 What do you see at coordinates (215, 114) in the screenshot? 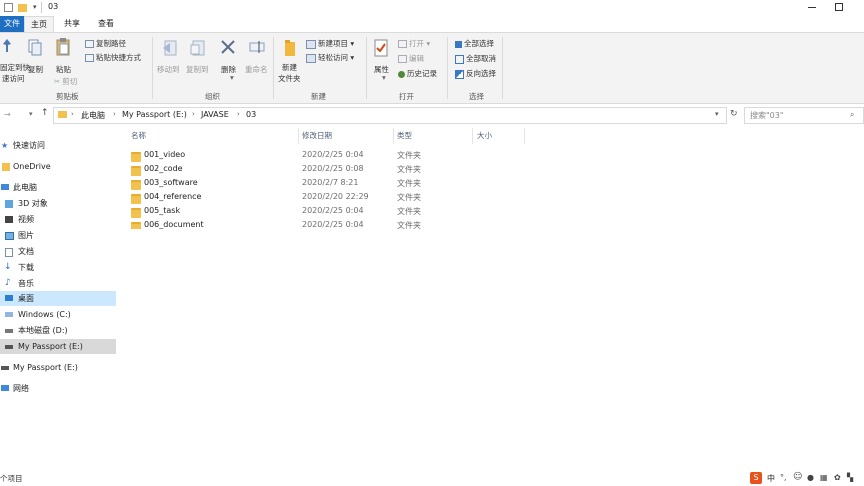
I see `breadcrumb-javase: JAVASE` at bounding box center [215, 114].